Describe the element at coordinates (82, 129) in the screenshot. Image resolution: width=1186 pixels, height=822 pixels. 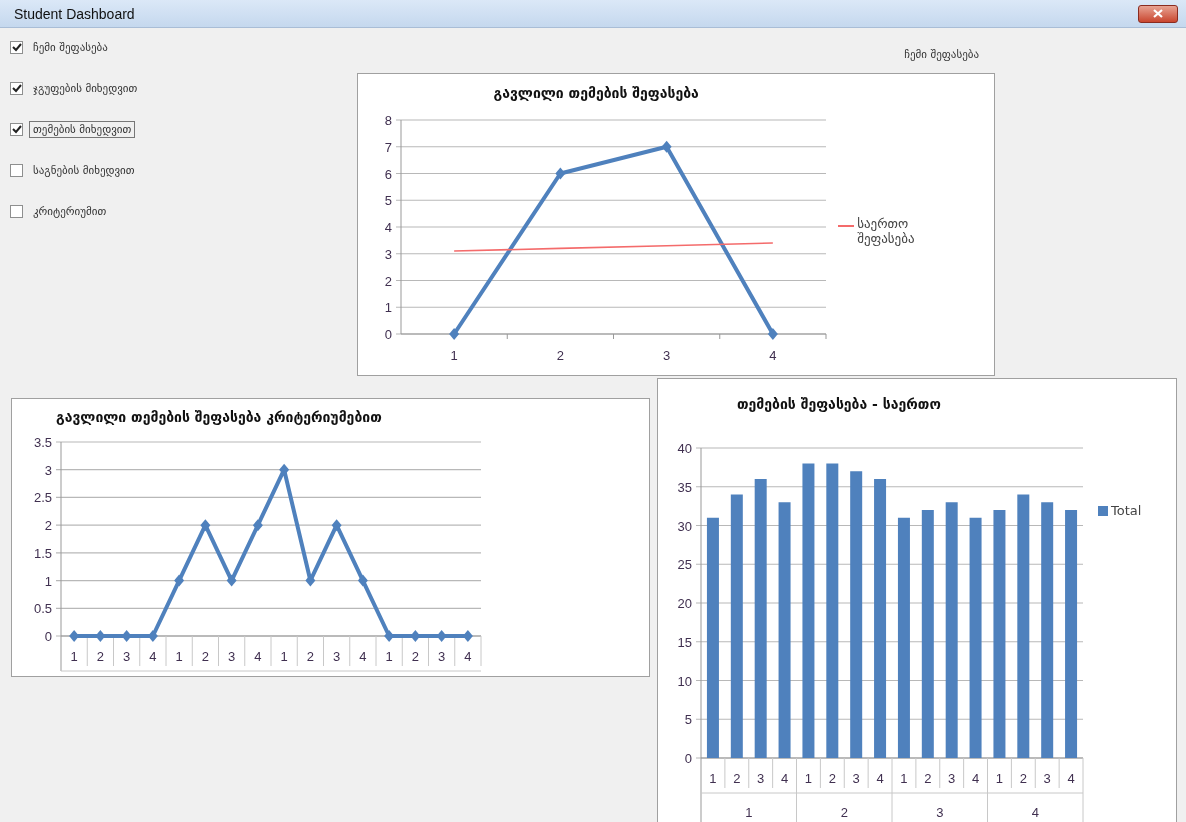
I see `checkbox-label: თემების მიხედვით` at that location.